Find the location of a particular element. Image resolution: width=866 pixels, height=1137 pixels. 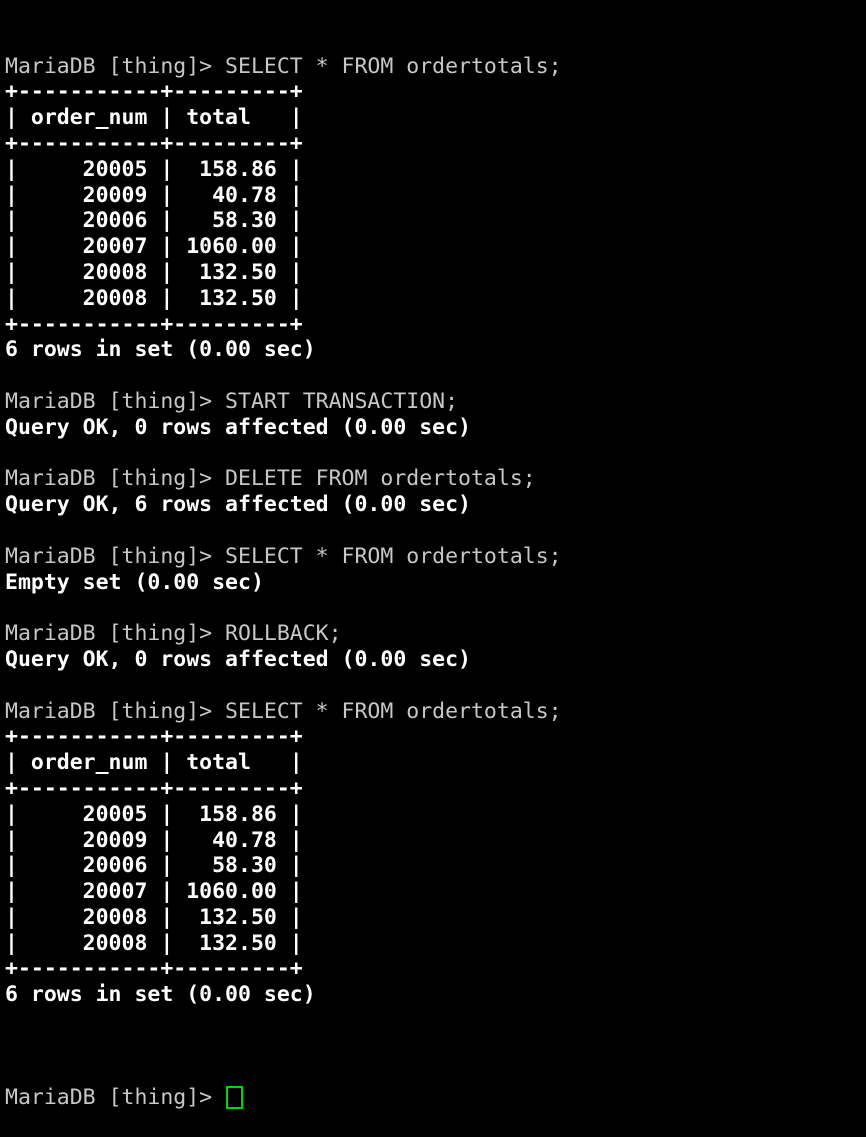

terminal-command-line: MariaDB [thing]> START TRANSACTION; is located at coordinates (232, 401).